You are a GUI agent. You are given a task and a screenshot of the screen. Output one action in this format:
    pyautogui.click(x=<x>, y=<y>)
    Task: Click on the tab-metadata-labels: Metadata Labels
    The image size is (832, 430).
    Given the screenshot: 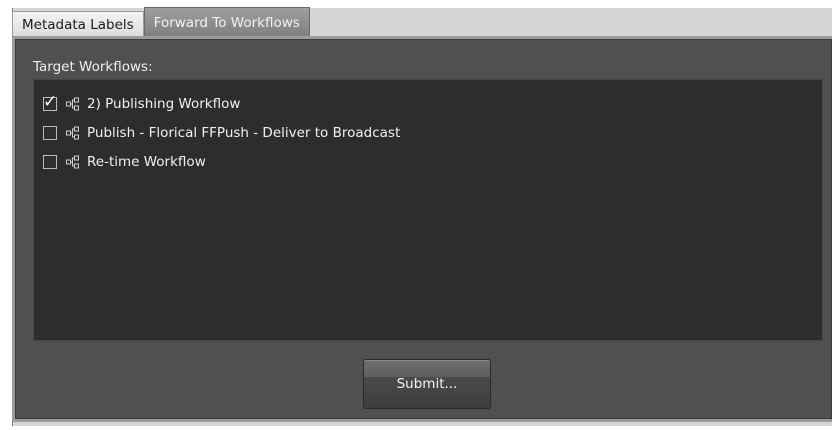 What is the action you would take?
    pyautogui.click(x=78, y=24)
    